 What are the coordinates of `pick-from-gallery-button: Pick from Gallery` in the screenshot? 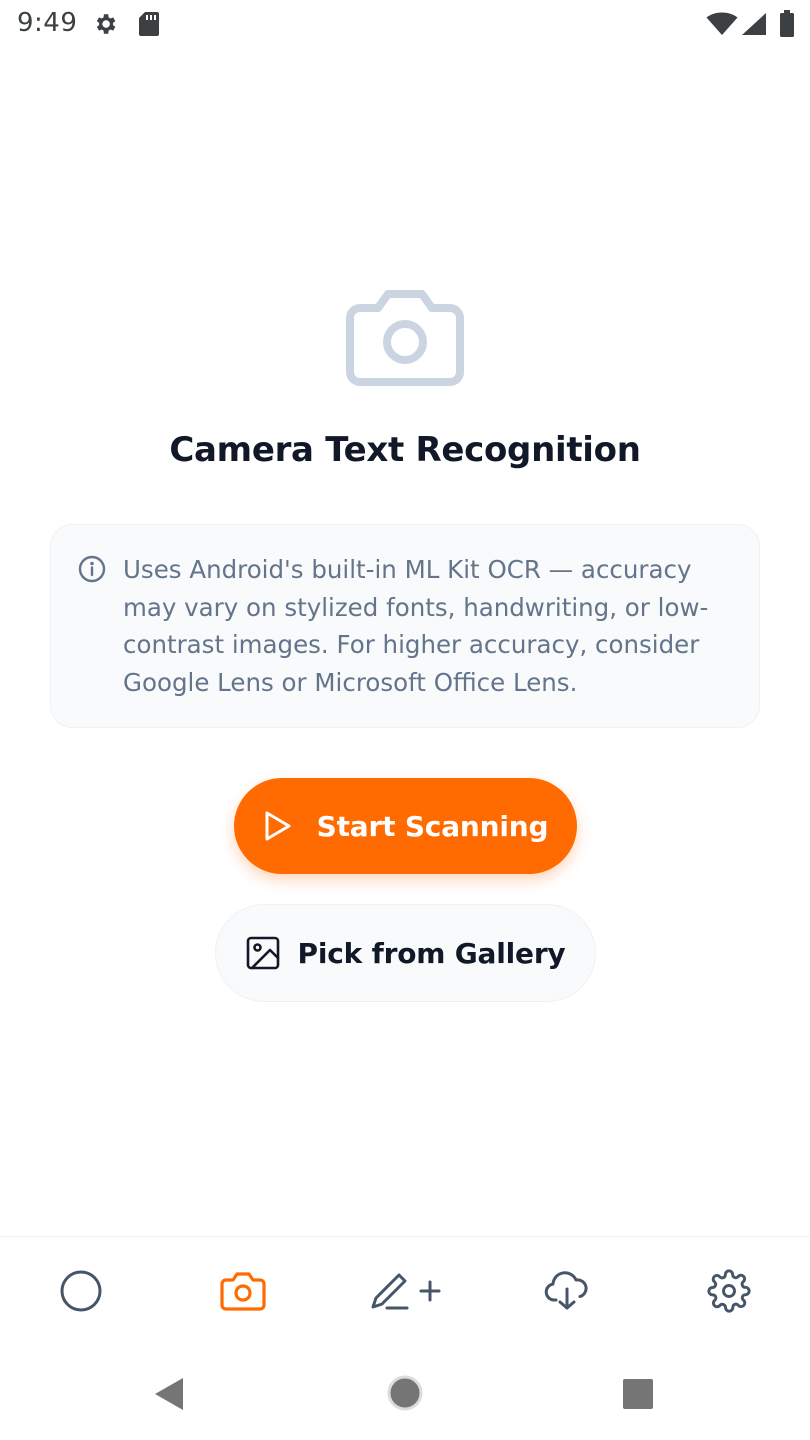 It's located at (405, 953).